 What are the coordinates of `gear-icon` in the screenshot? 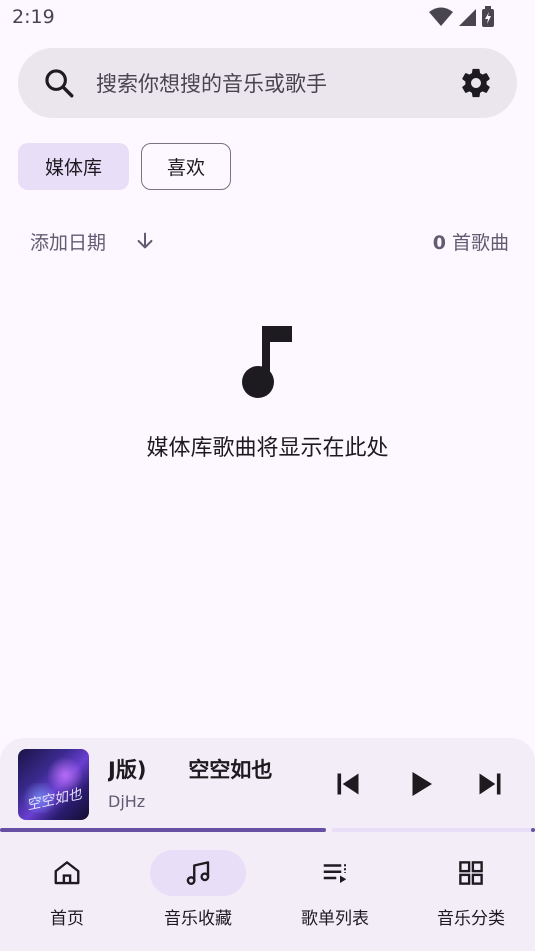 It's located at (476, 83).